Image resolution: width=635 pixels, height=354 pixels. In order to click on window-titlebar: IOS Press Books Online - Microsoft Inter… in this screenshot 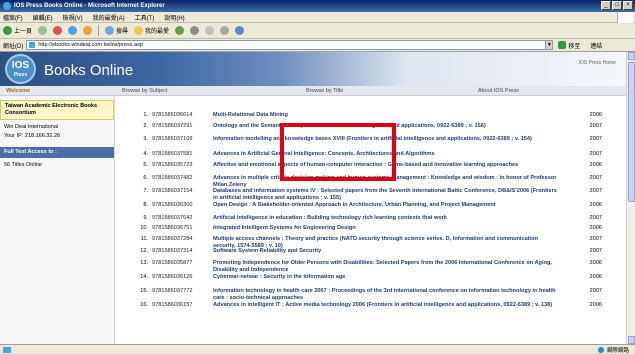, I will do `click(317, 6)`.